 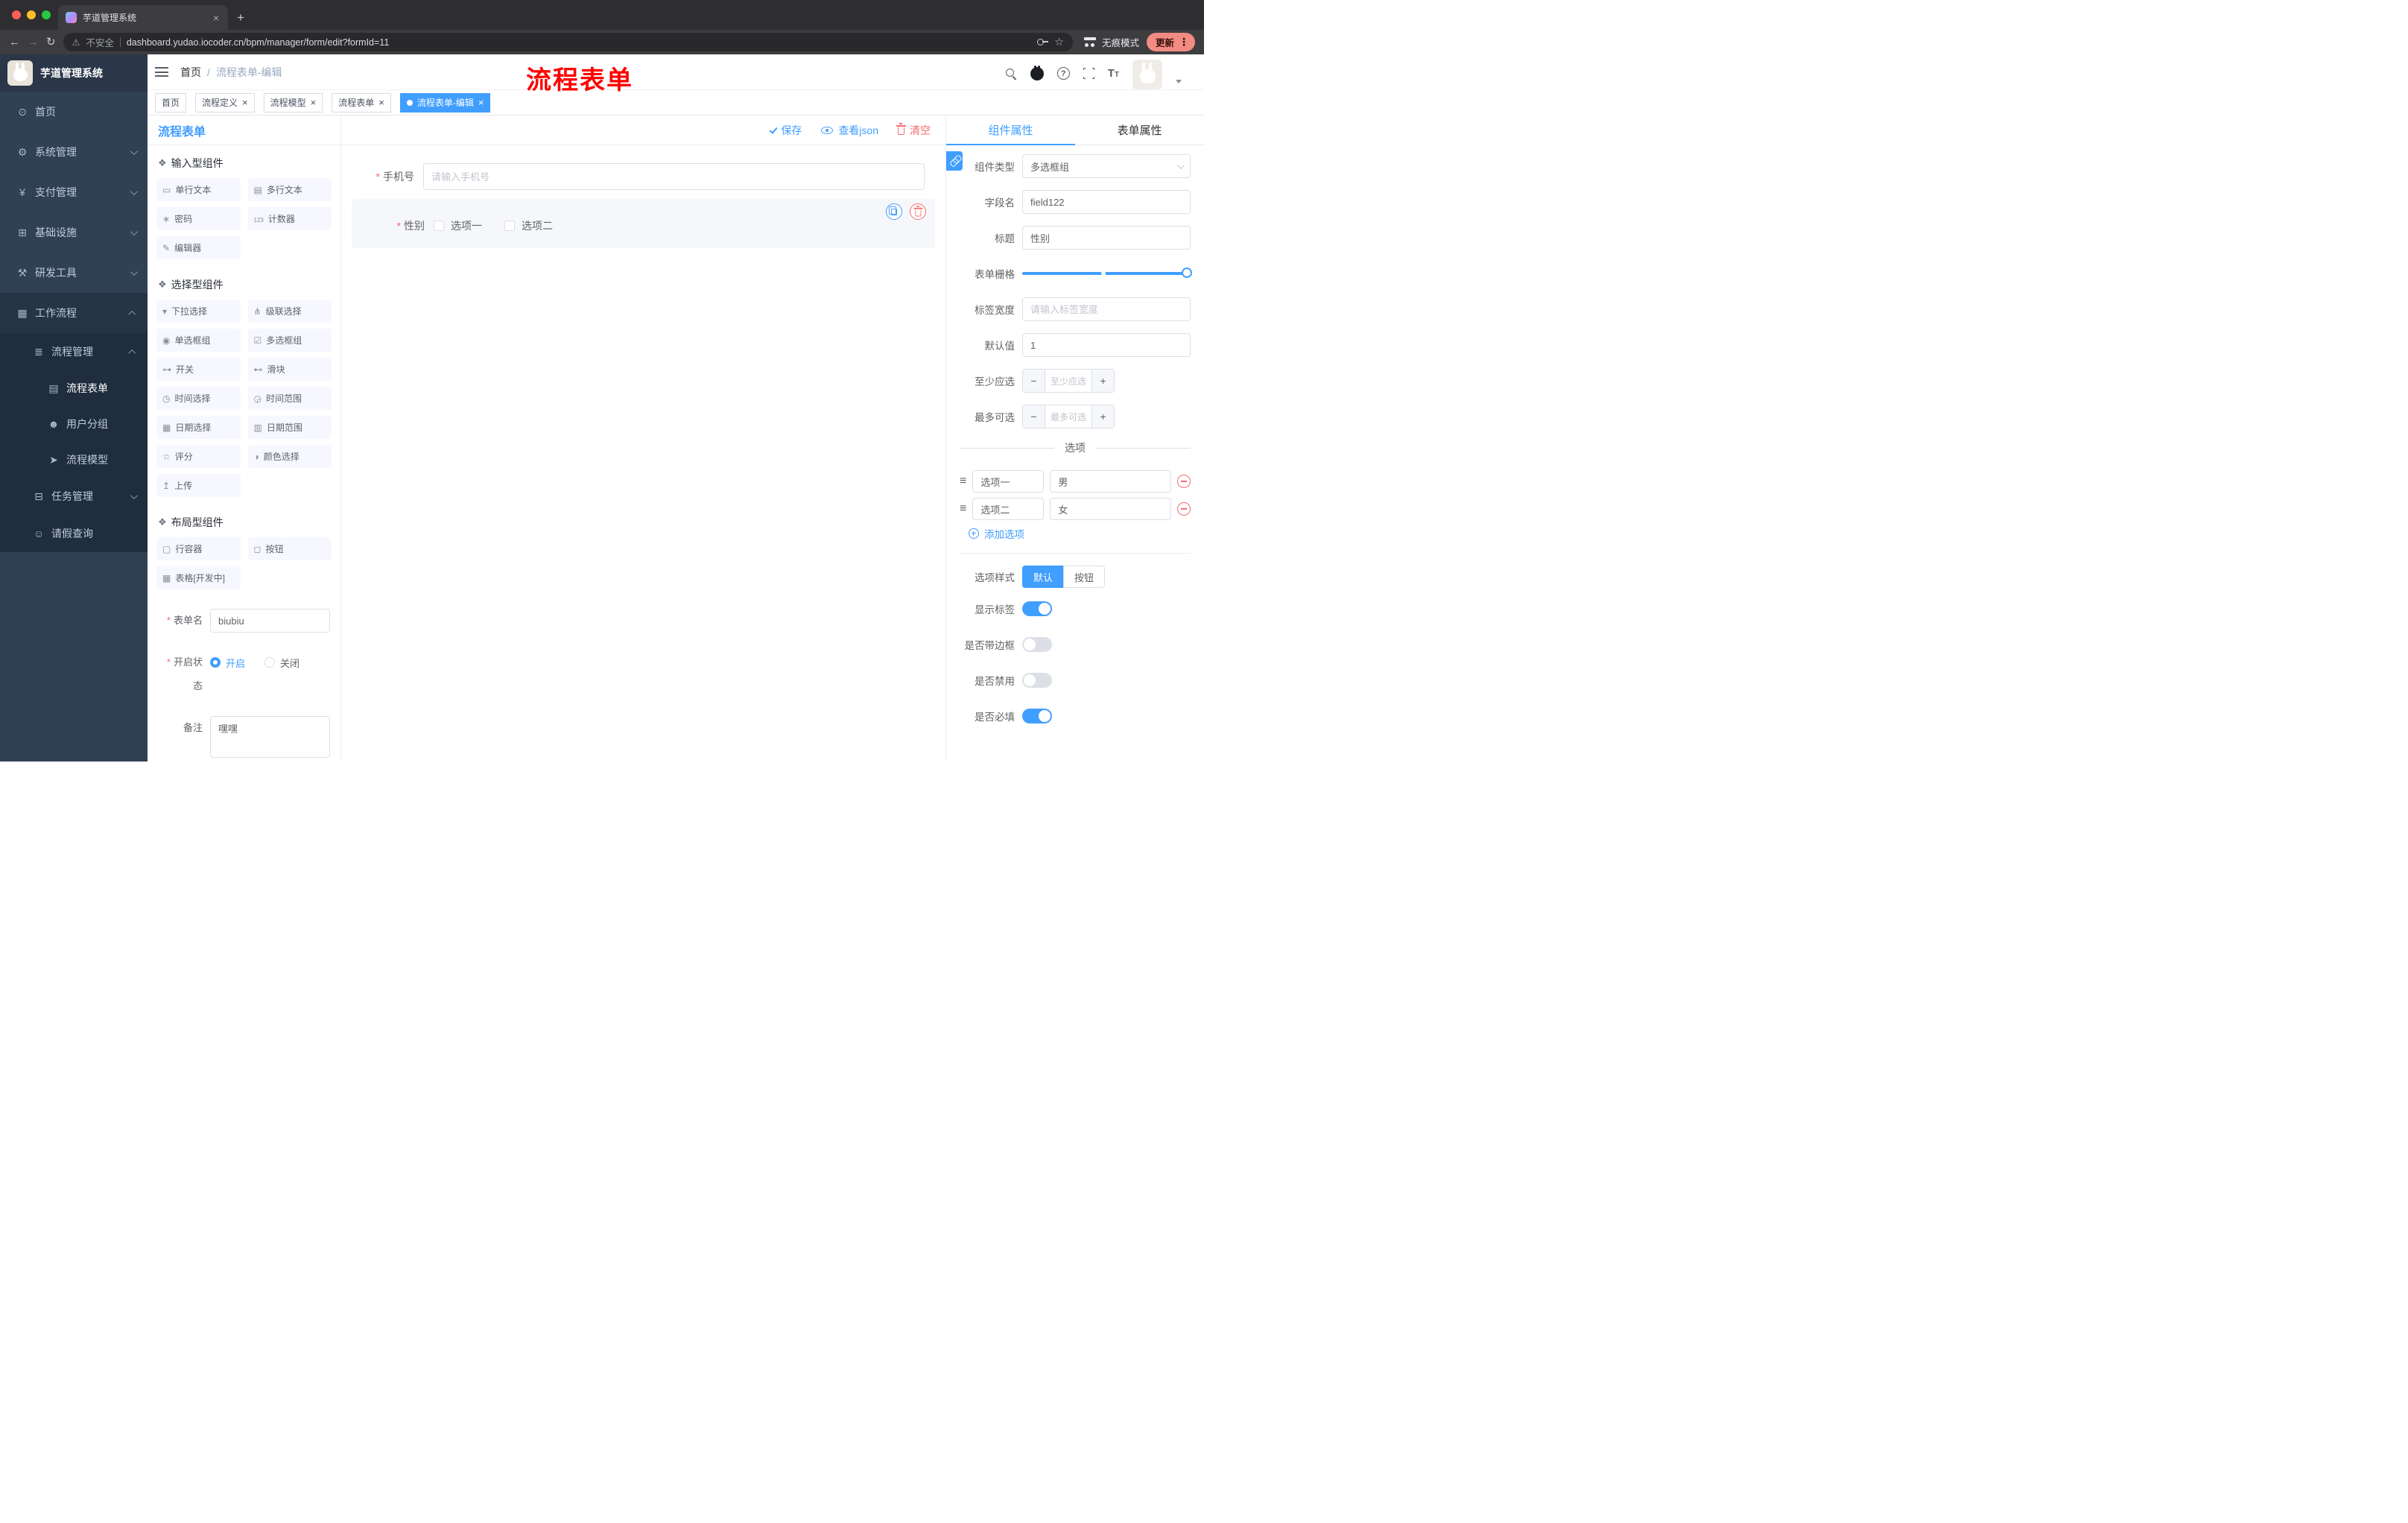 What do you see at coordinates (31, 15) in the screenshot?
I see `minimize-window-button` at bounding box center [31, 15].